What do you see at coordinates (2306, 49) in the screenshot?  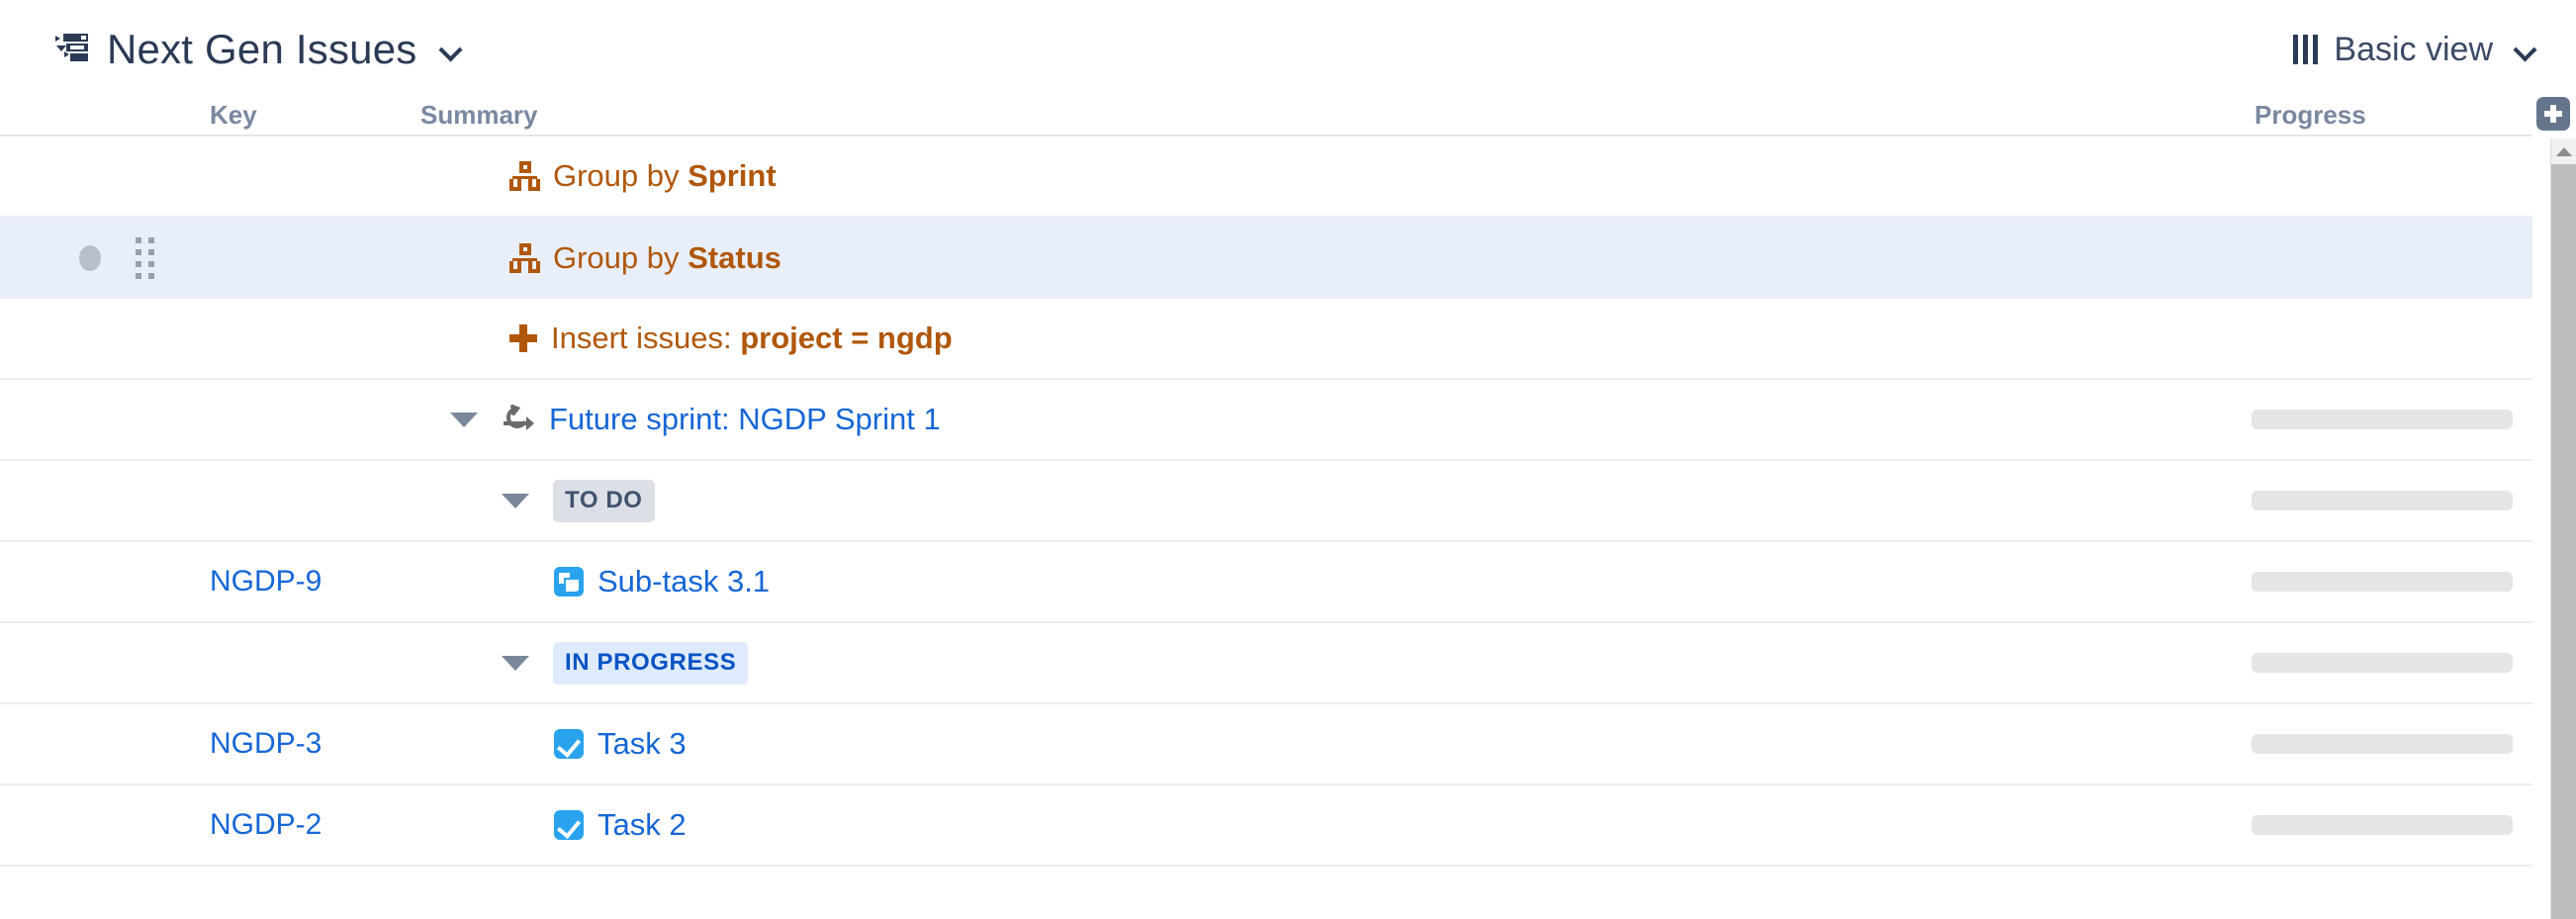 I see `columns-bars-icon` at bounding box center [2306, 49].